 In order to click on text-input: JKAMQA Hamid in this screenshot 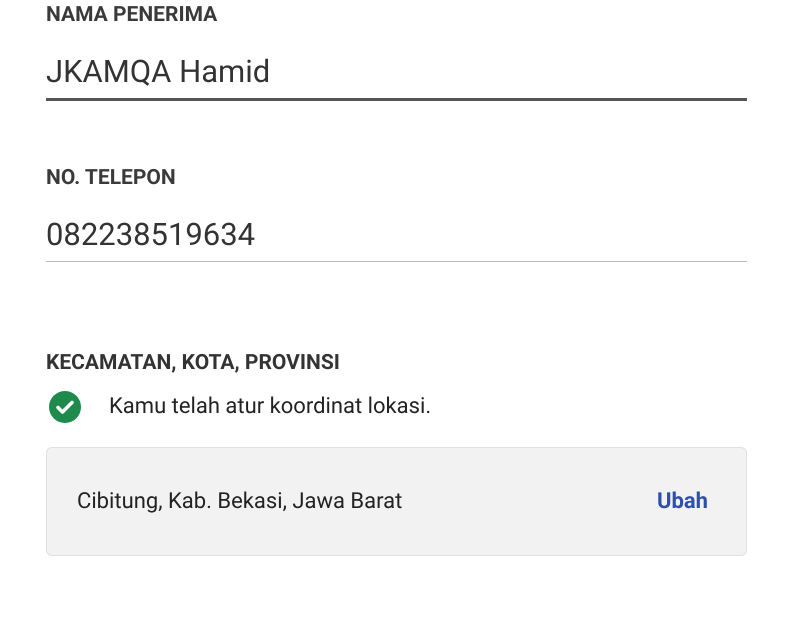, I will do `click(396, 76)`.